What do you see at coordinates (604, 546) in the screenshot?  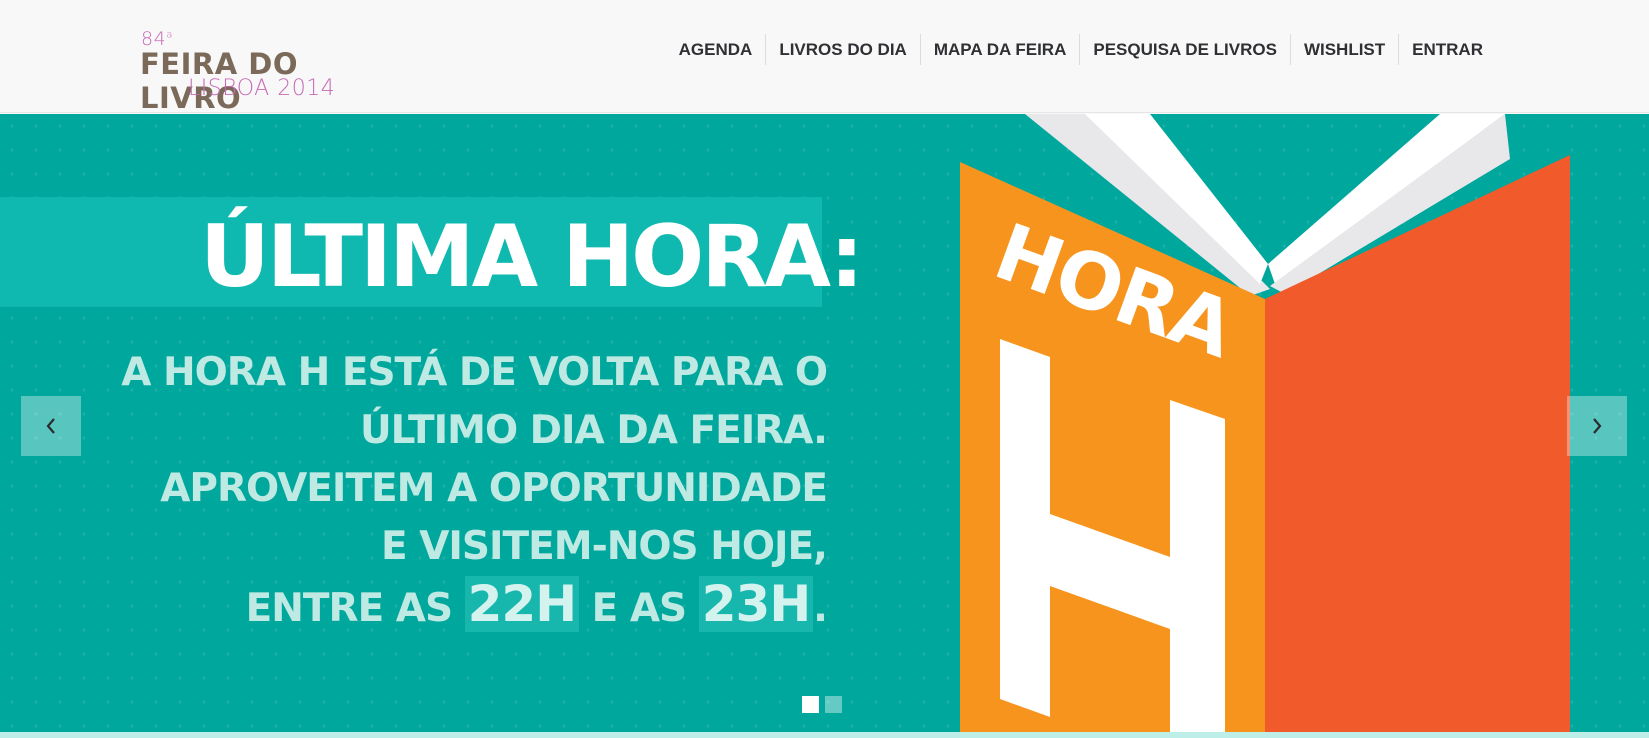 I see `message-line: E VISITEM-NOS HOJE,` at bounding box center [604, 546].